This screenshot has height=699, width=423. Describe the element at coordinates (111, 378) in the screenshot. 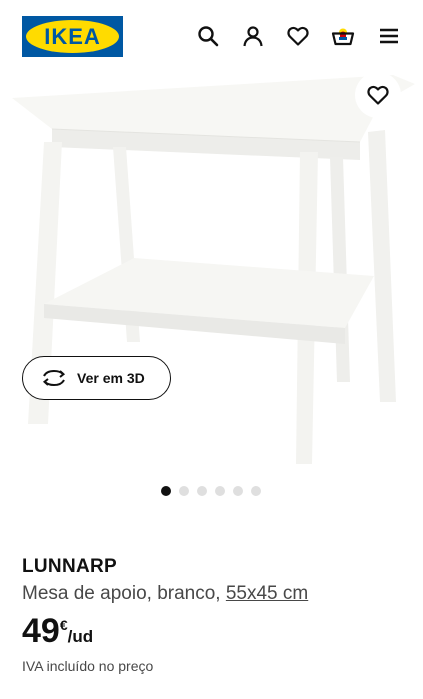

I see `view-3d-label: Ver em 3D` at that location.